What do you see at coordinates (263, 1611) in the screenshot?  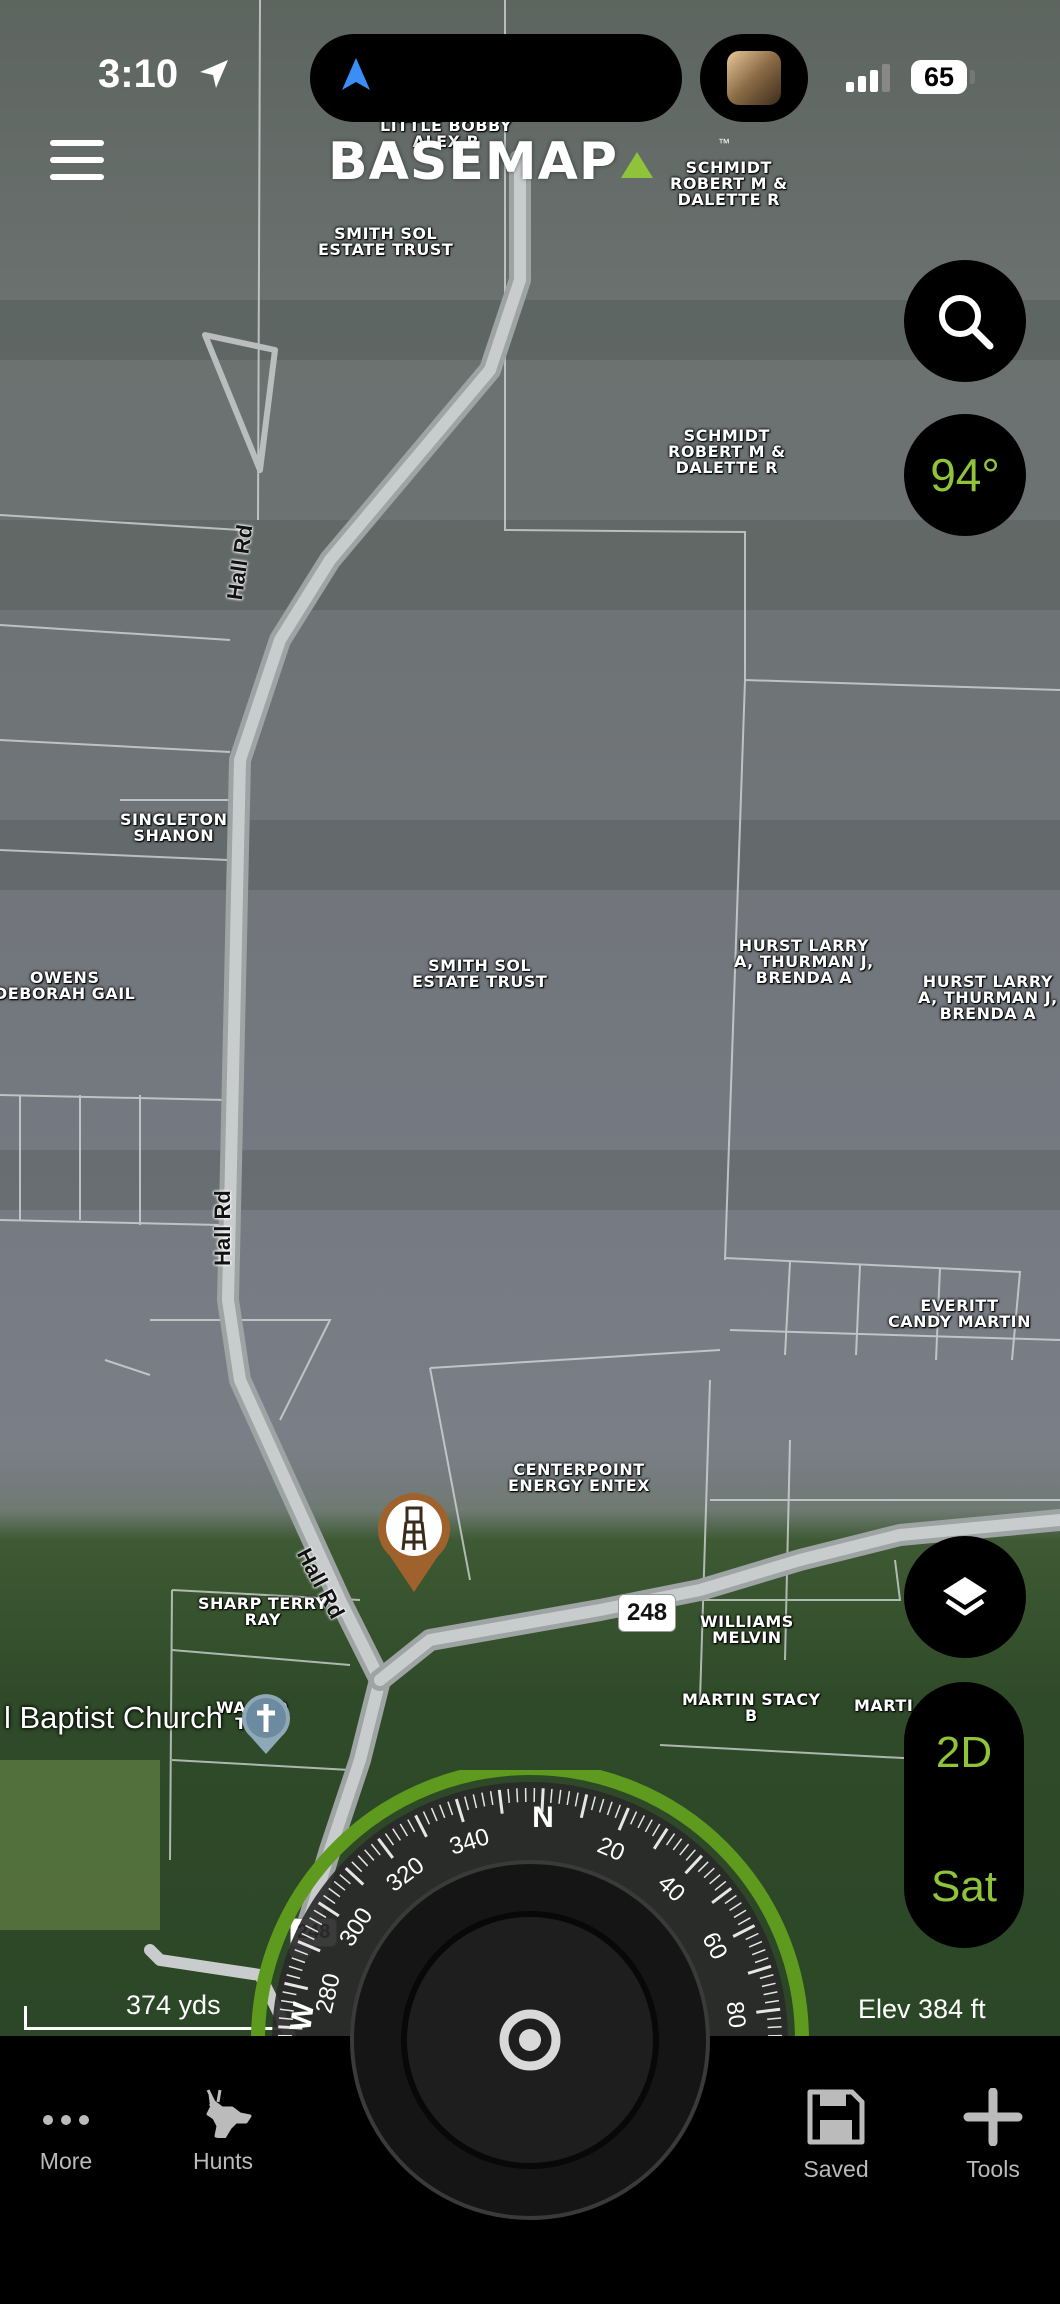 I see `parcel-label: SHARP TERRY RAY` at bounding box center [263, 1611].